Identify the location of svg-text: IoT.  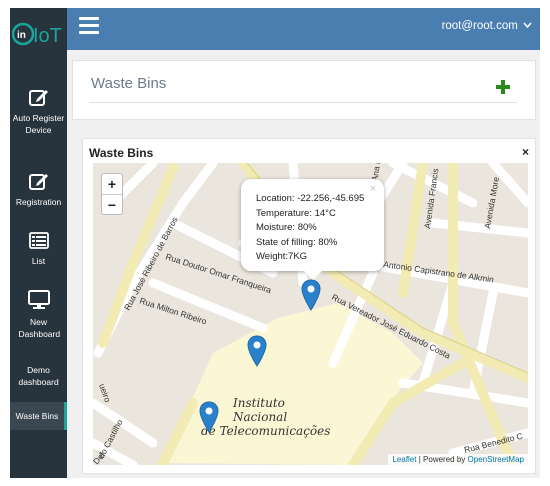
(47, 36).